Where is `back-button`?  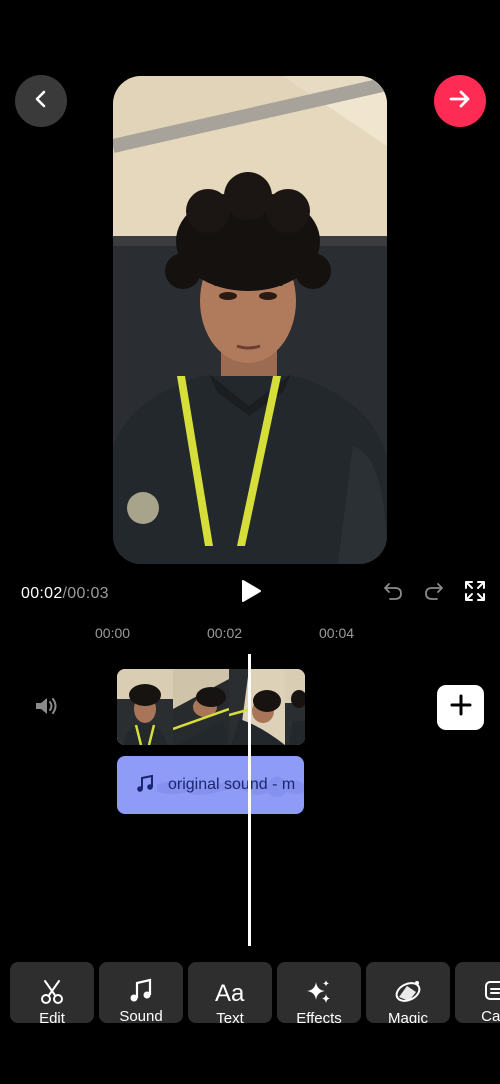
back-button is located at coordinates (41, 101).